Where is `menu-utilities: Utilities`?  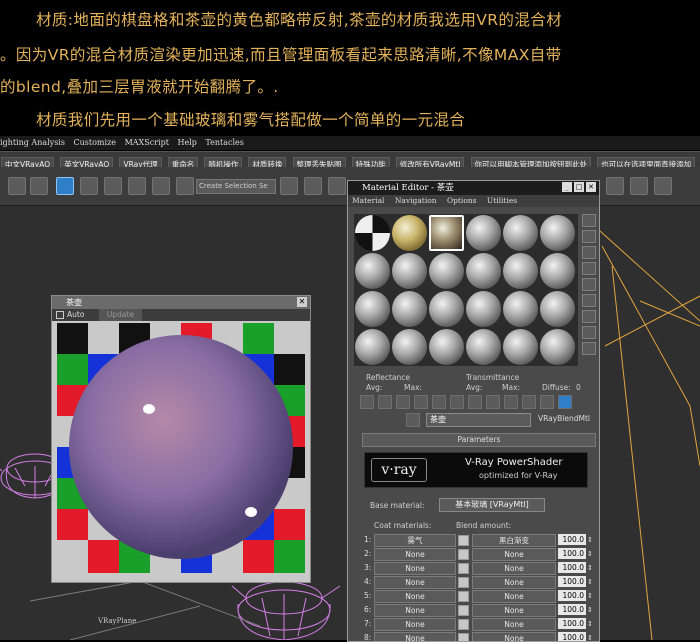 menu-utilities: Utilities is located at coordinates (502, 200).